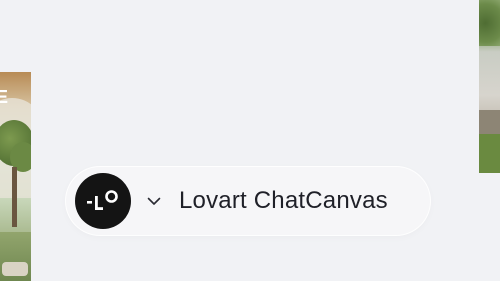 The width and height of the screenshot is (500, 281). I want to click on canvas-thumbnail-left: E, so click(15, 176).